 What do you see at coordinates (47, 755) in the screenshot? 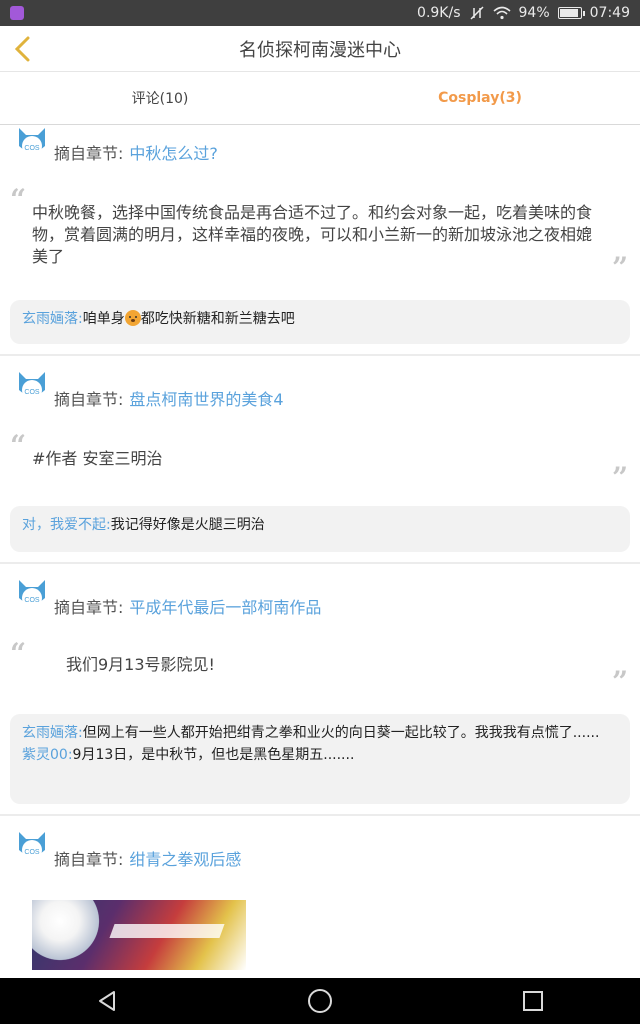
I see `reply-username: 紫灵00:` at bounding box center [47, 755].